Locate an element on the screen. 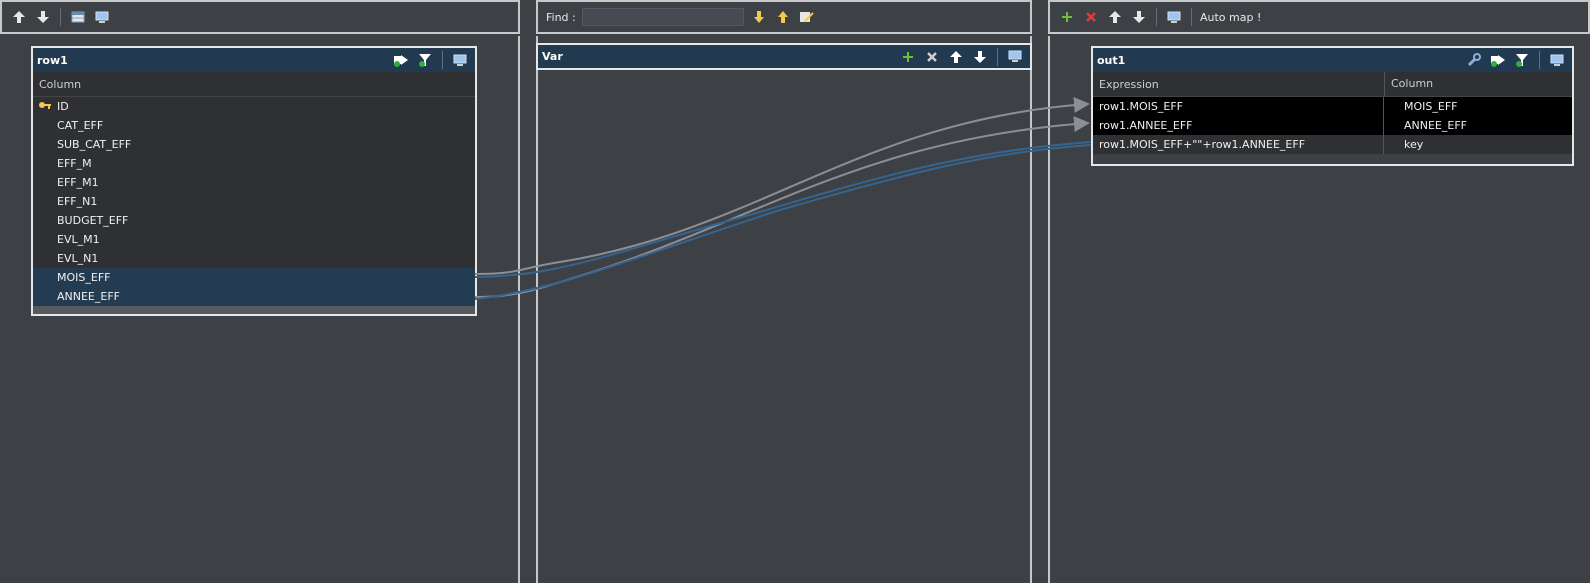 The image size is (1590, 583). table-icon is located at coordinates (78, 17).